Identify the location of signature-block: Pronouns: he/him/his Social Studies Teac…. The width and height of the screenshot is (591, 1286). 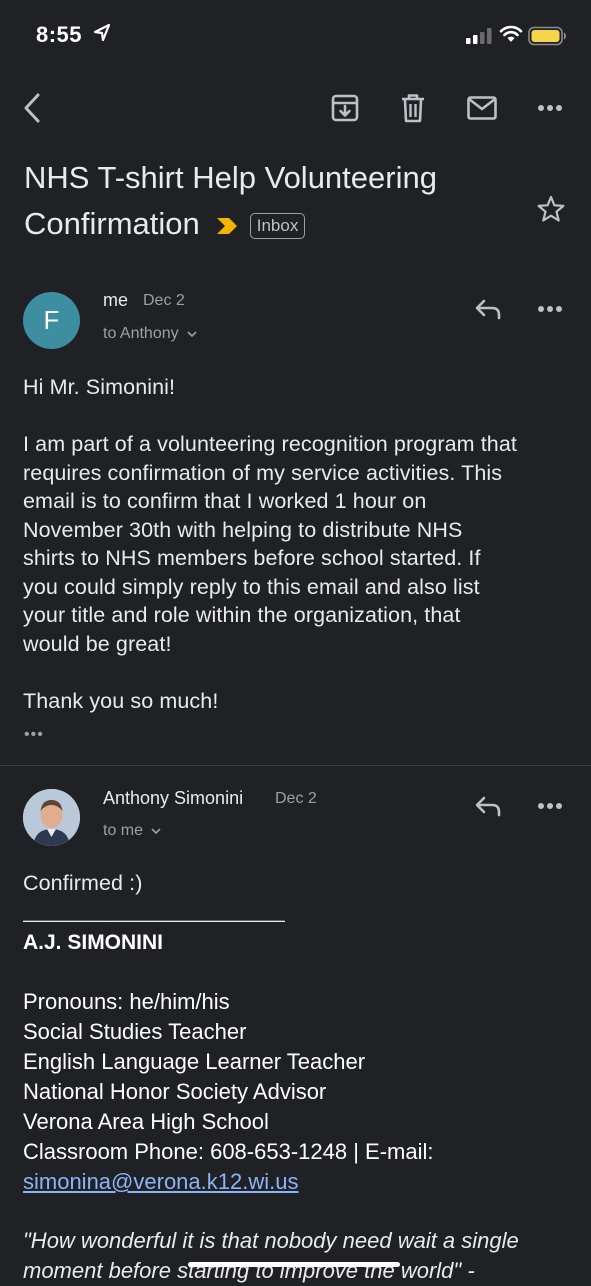
(228, 1092).